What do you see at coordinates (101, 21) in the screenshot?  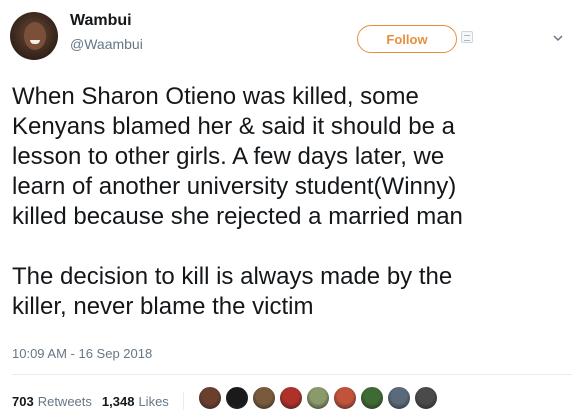 I see `user-name: Wambui` at bounding box center [101, 21].